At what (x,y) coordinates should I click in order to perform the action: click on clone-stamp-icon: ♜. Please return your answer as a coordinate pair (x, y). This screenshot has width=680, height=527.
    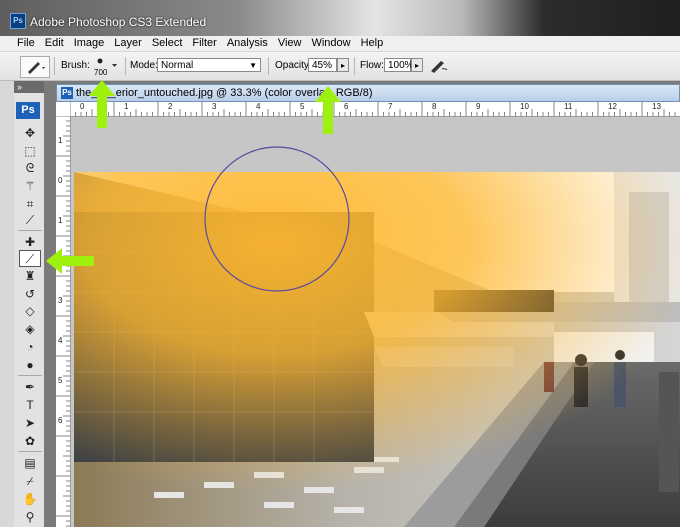
    Looking at the image, I should click on (30, 276).